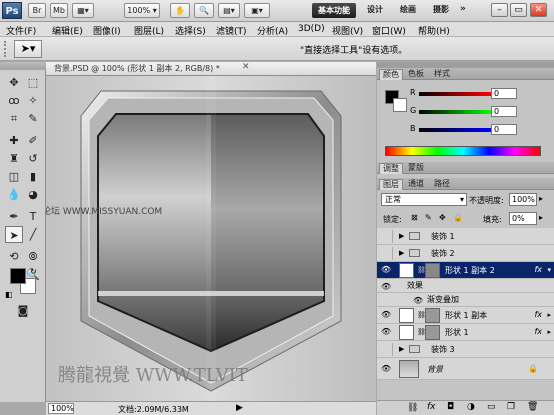 The image size is (554, 415). Describe the element at coordinates (463, 9) in the screenshot. I see `more-workspaces-button: »` at that location.